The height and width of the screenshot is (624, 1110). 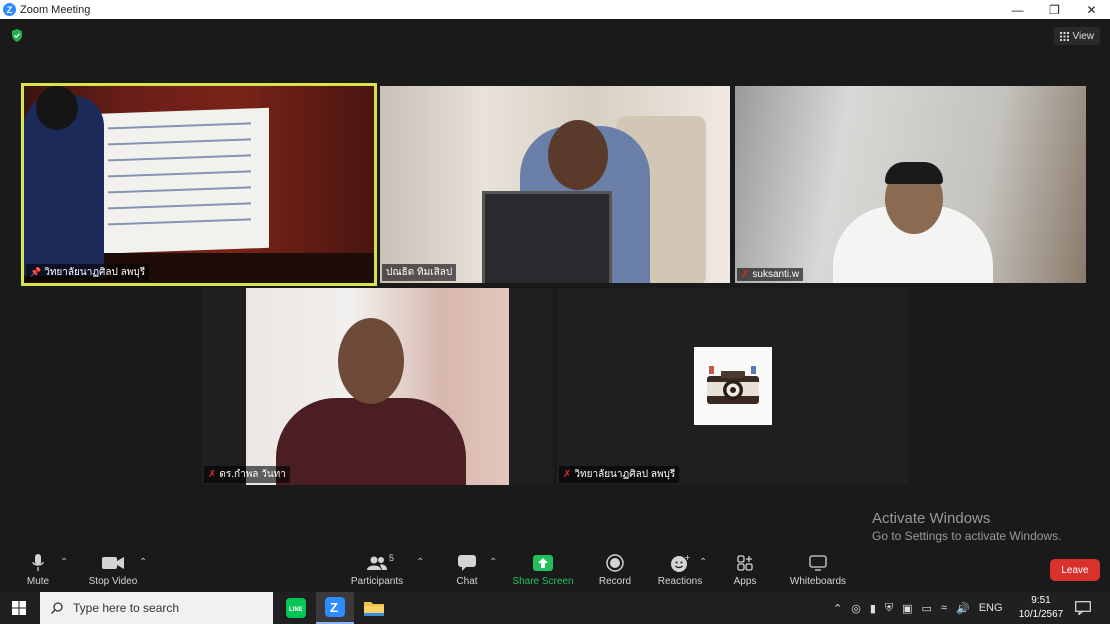 What do you see at coordinates (36, 272) in the screenshot?
I see `pin-icon: 📌` at bounding box center [36, 272].